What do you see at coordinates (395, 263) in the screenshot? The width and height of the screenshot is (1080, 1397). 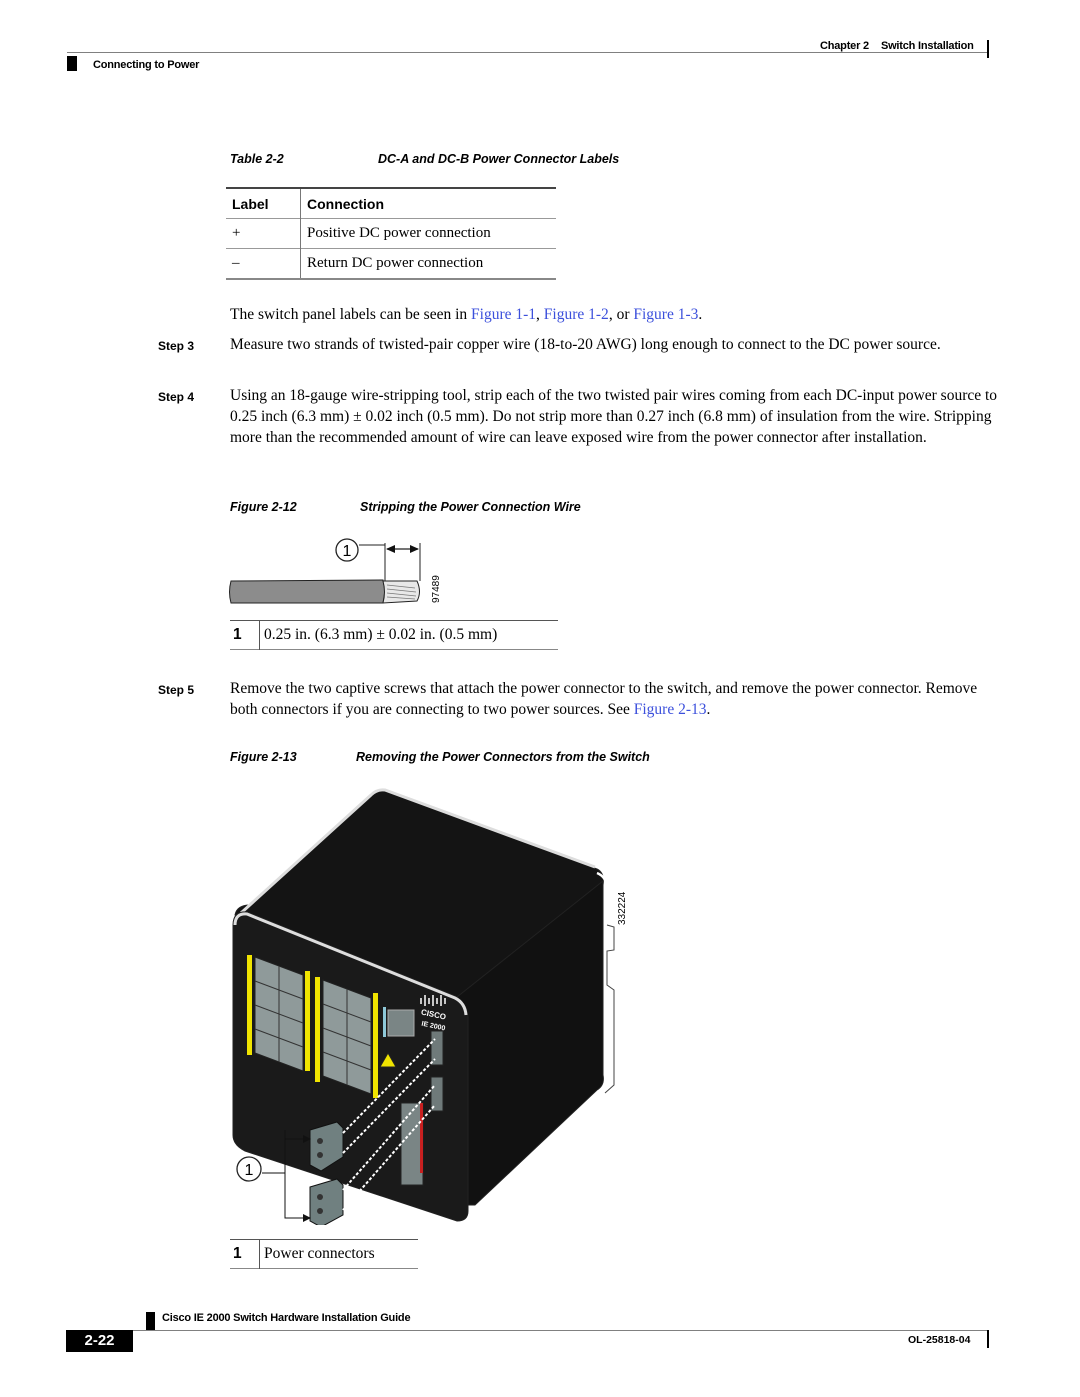 I see `cell-connection: Return DC power connection` at bounding box center [395, 263].